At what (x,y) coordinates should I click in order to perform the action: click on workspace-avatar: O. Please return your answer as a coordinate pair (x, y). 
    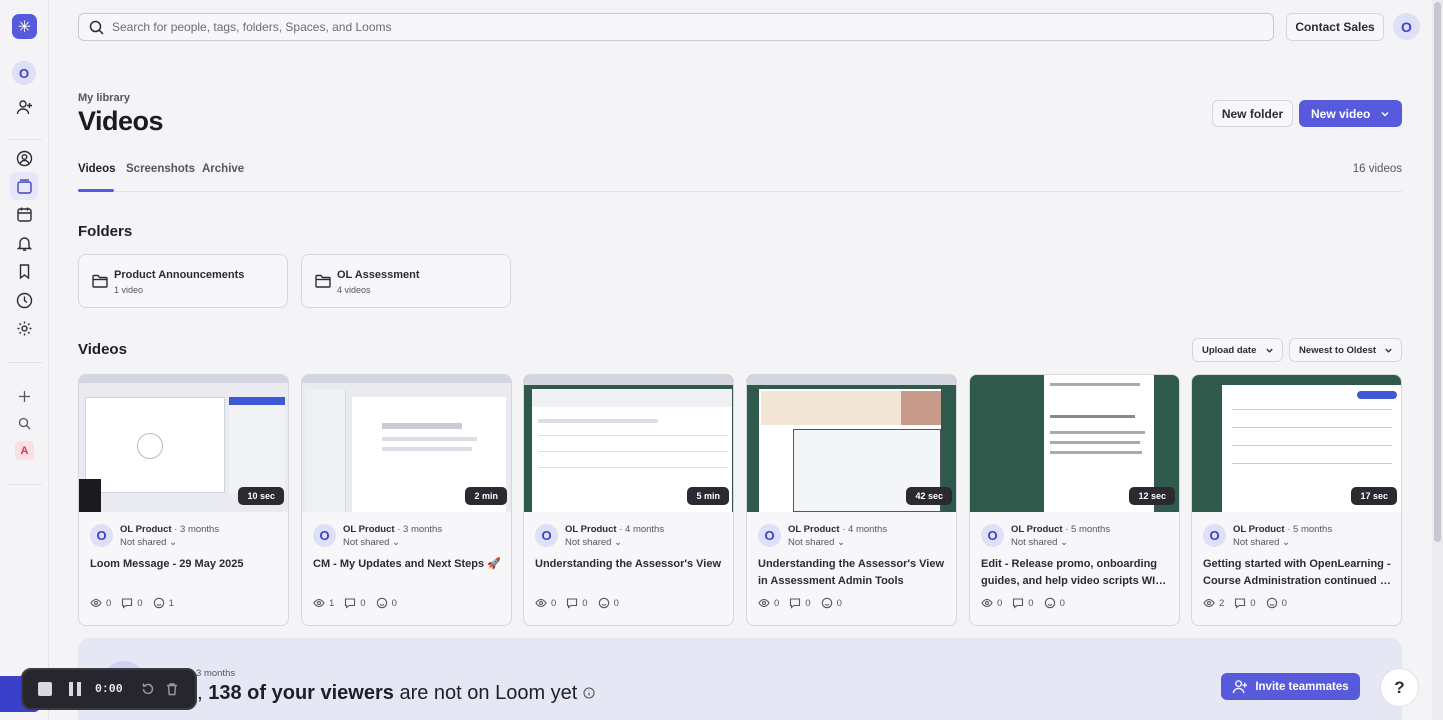
    Looking at the image, I should click on (24, 73).